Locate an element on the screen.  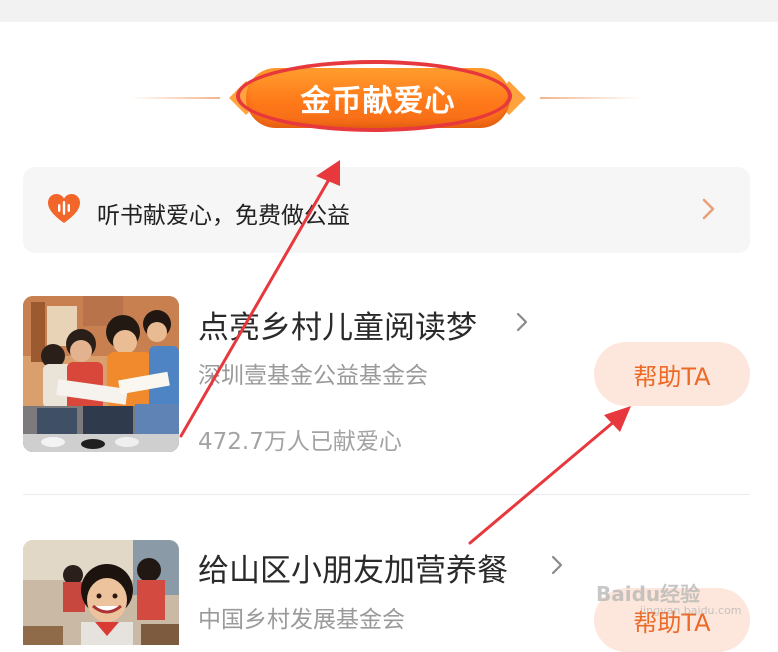
item-organization: 中国乡村发展基金会 is located at coordinates (301, 620).